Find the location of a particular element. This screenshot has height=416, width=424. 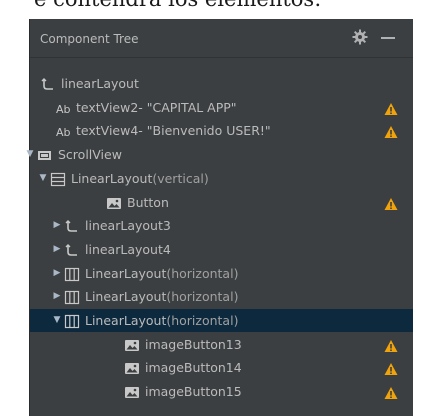

tree-node: imageButton14 is located at coordinates (221, 367).